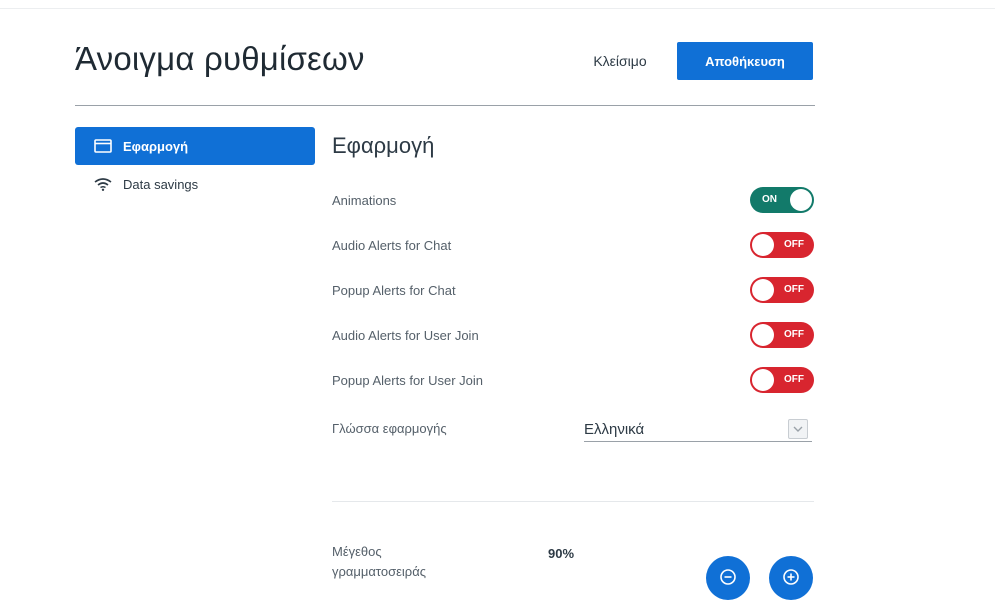 The width and height of the screenshot is (995, 608). What do you see at coordinates (782, 200) in the screenshot?
I see `animations-toggle: ON` at bounding box center [782, 200].